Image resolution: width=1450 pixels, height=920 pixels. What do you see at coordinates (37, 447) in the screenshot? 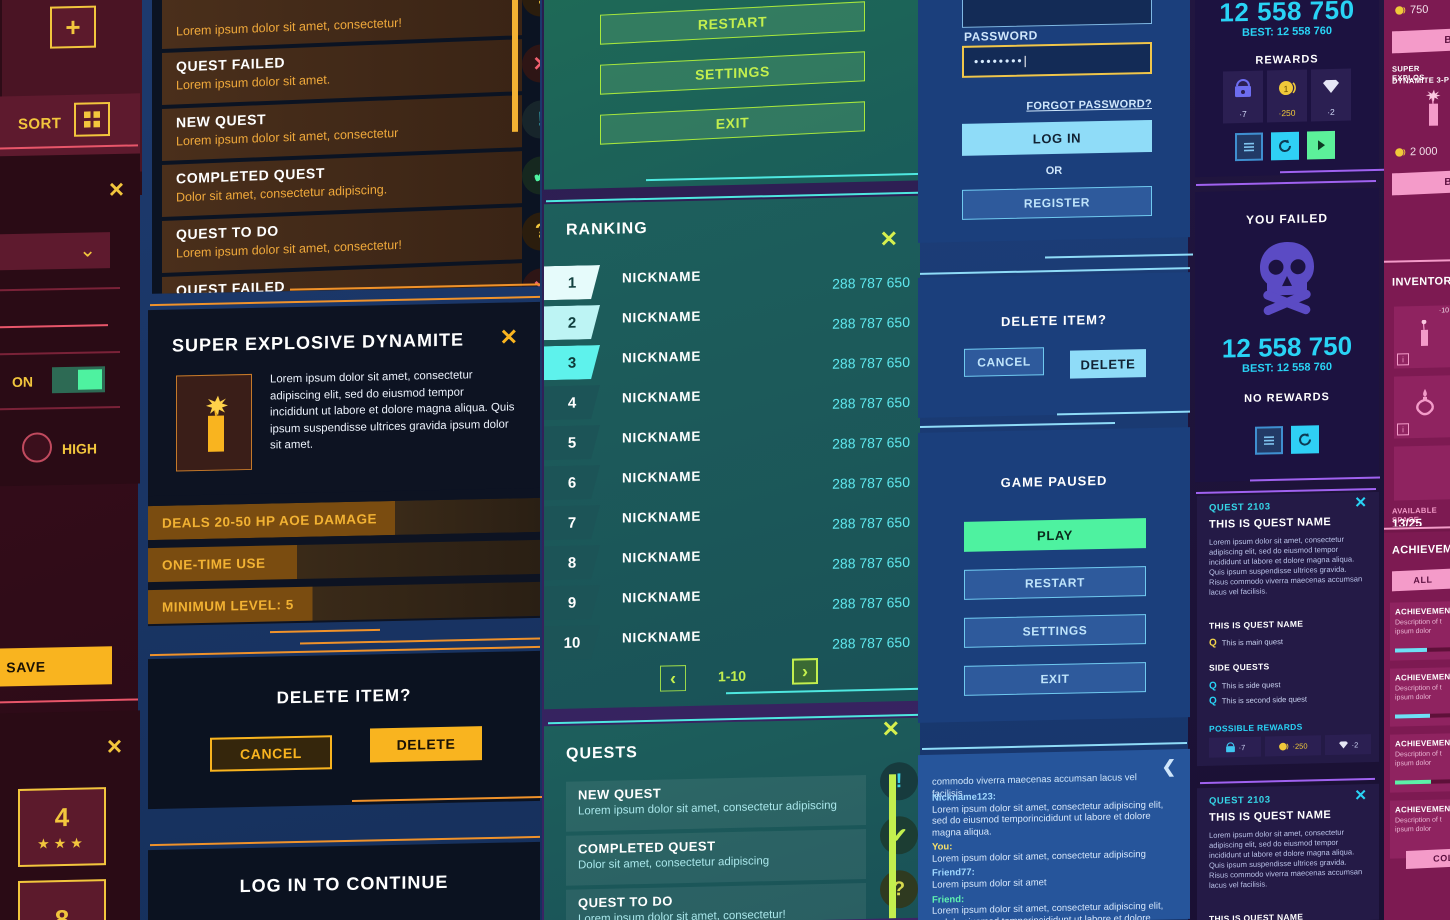
I see `radio-button` at bounding box center [37, 447].